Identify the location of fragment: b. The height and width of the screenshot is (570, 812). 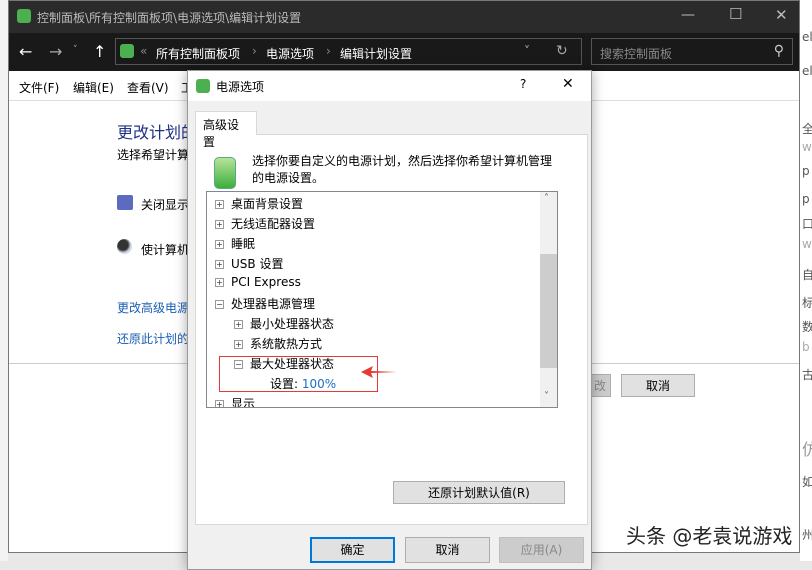
(806, 347).